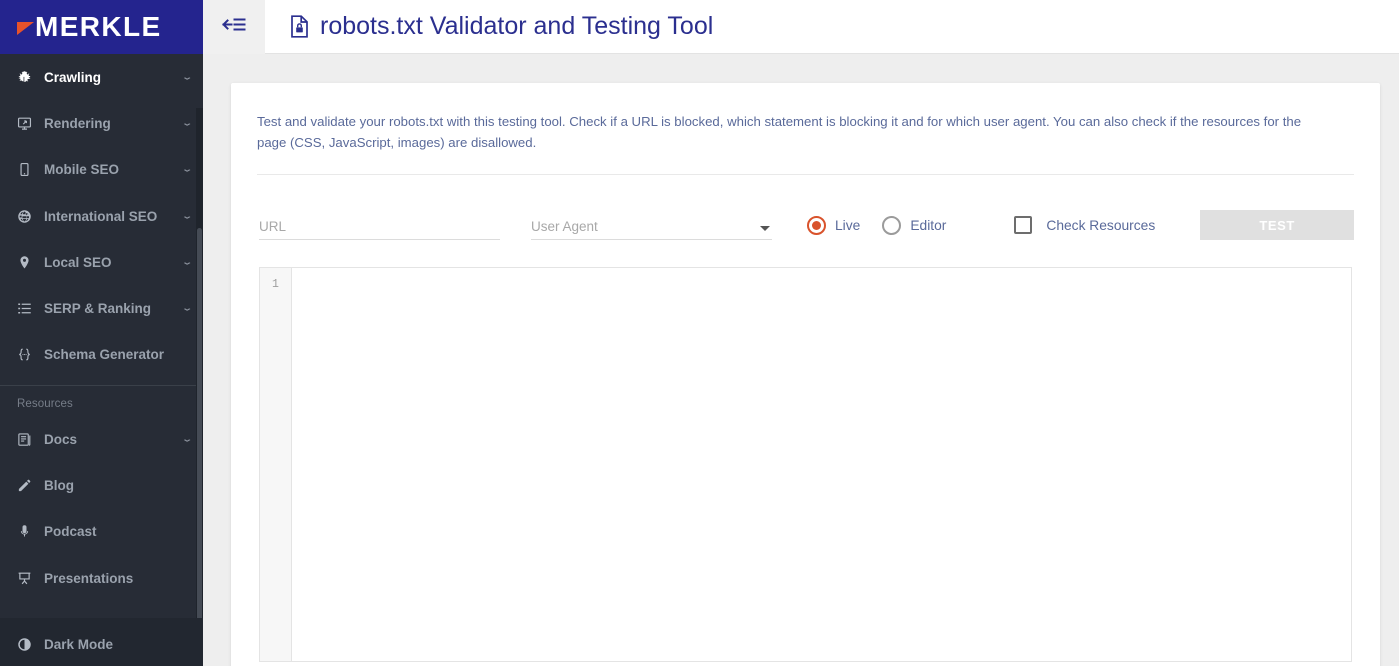  Describe the element at coordinates (28, 354) in the screenshot. I see `braces-icon` at that location.